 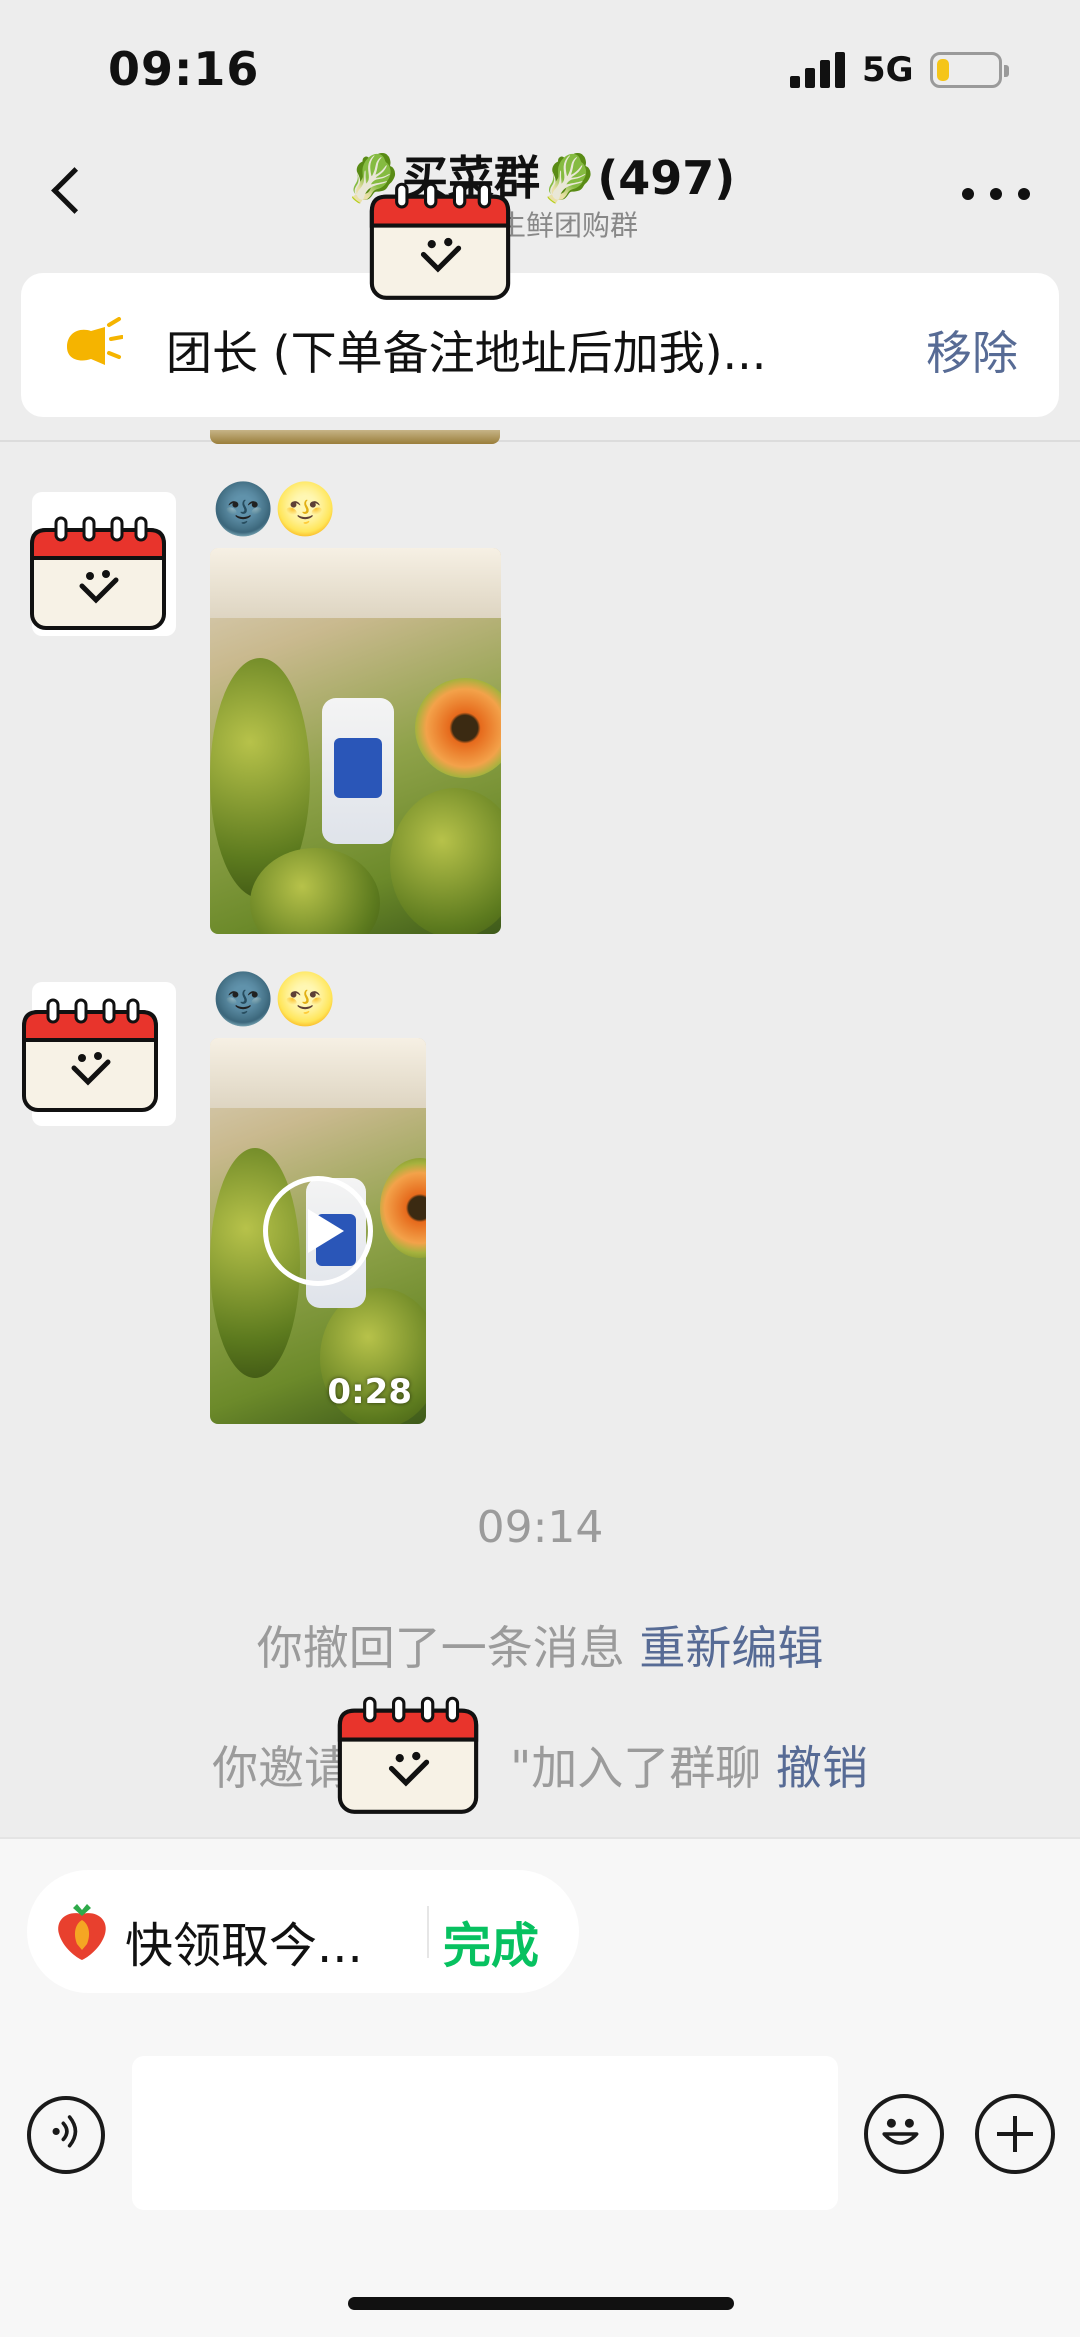 I want to click on remove-notice-button: 移除, so click(x=972, y=350).